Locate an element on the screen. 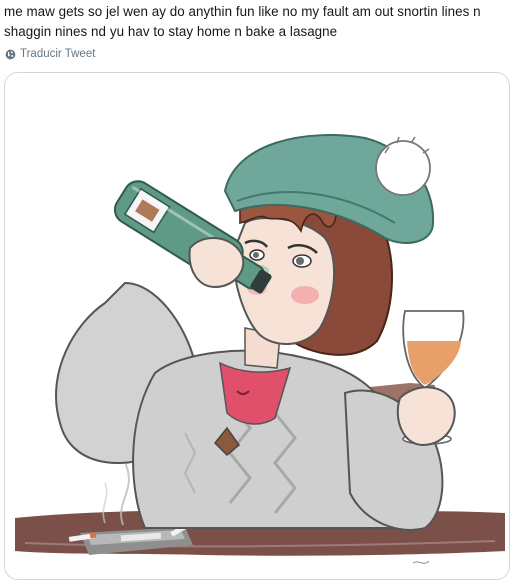  translate-tweet-link: Traducir Tweet is located at coordinates (50, 54).